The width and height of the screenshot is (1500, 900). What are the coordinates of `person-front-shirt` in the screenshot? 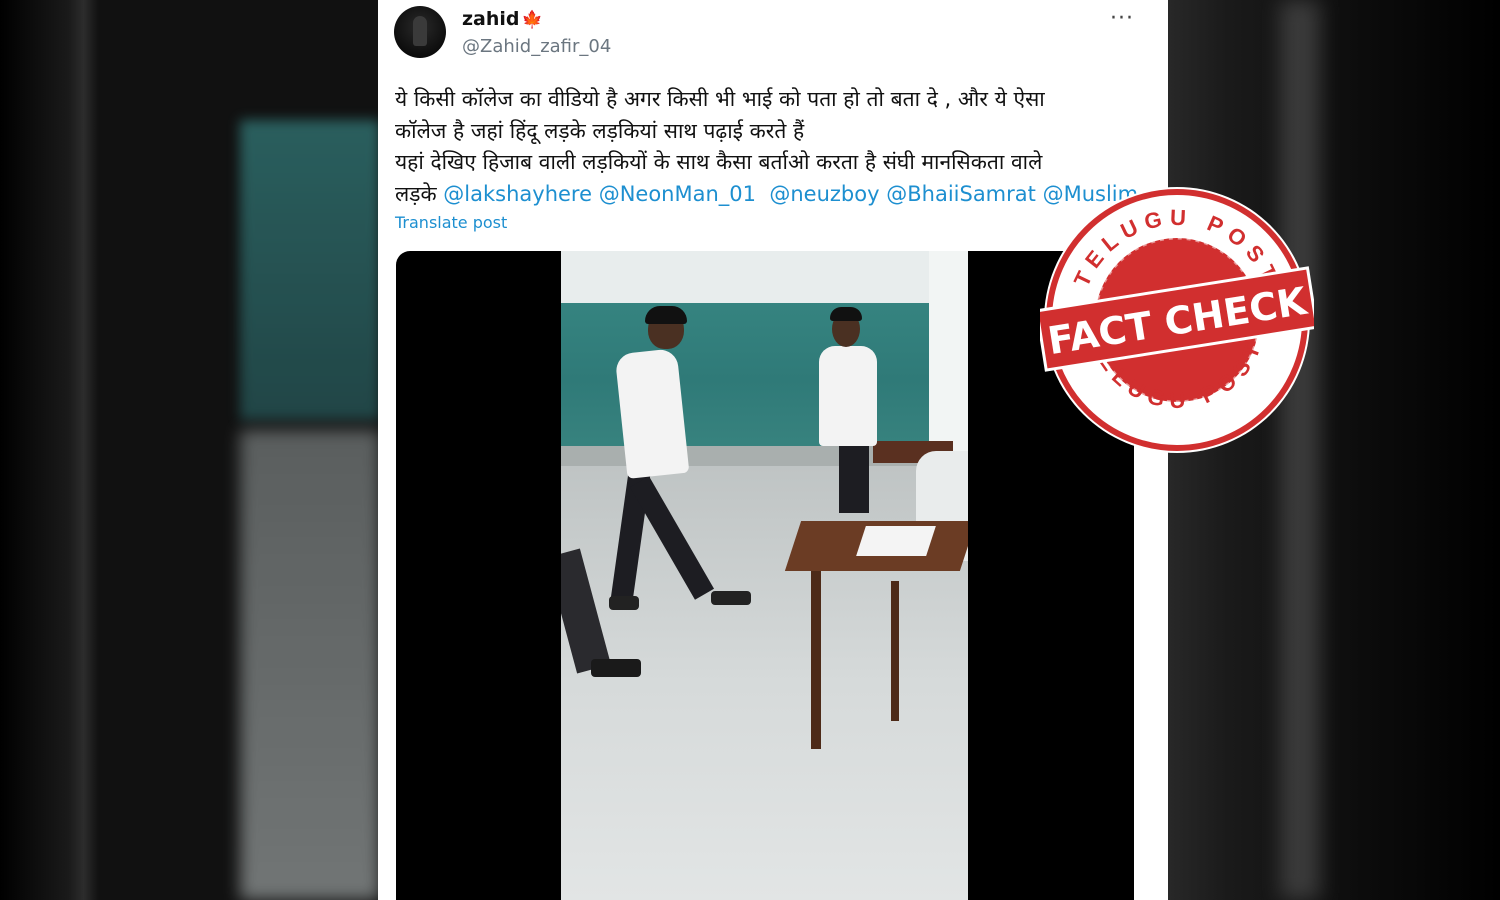 It's located at (652, 413).